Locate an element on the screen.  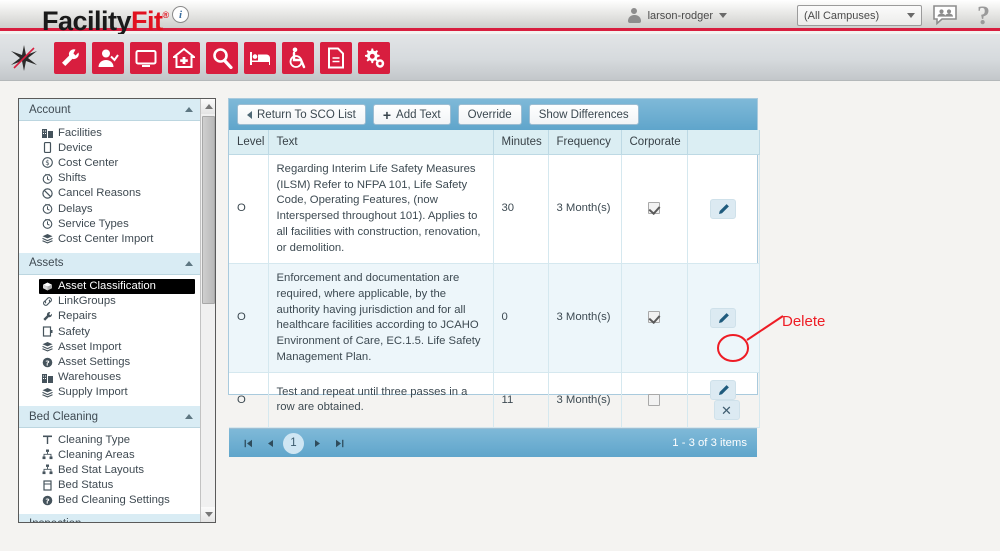
document-icon is located at coordinates (336, 58).